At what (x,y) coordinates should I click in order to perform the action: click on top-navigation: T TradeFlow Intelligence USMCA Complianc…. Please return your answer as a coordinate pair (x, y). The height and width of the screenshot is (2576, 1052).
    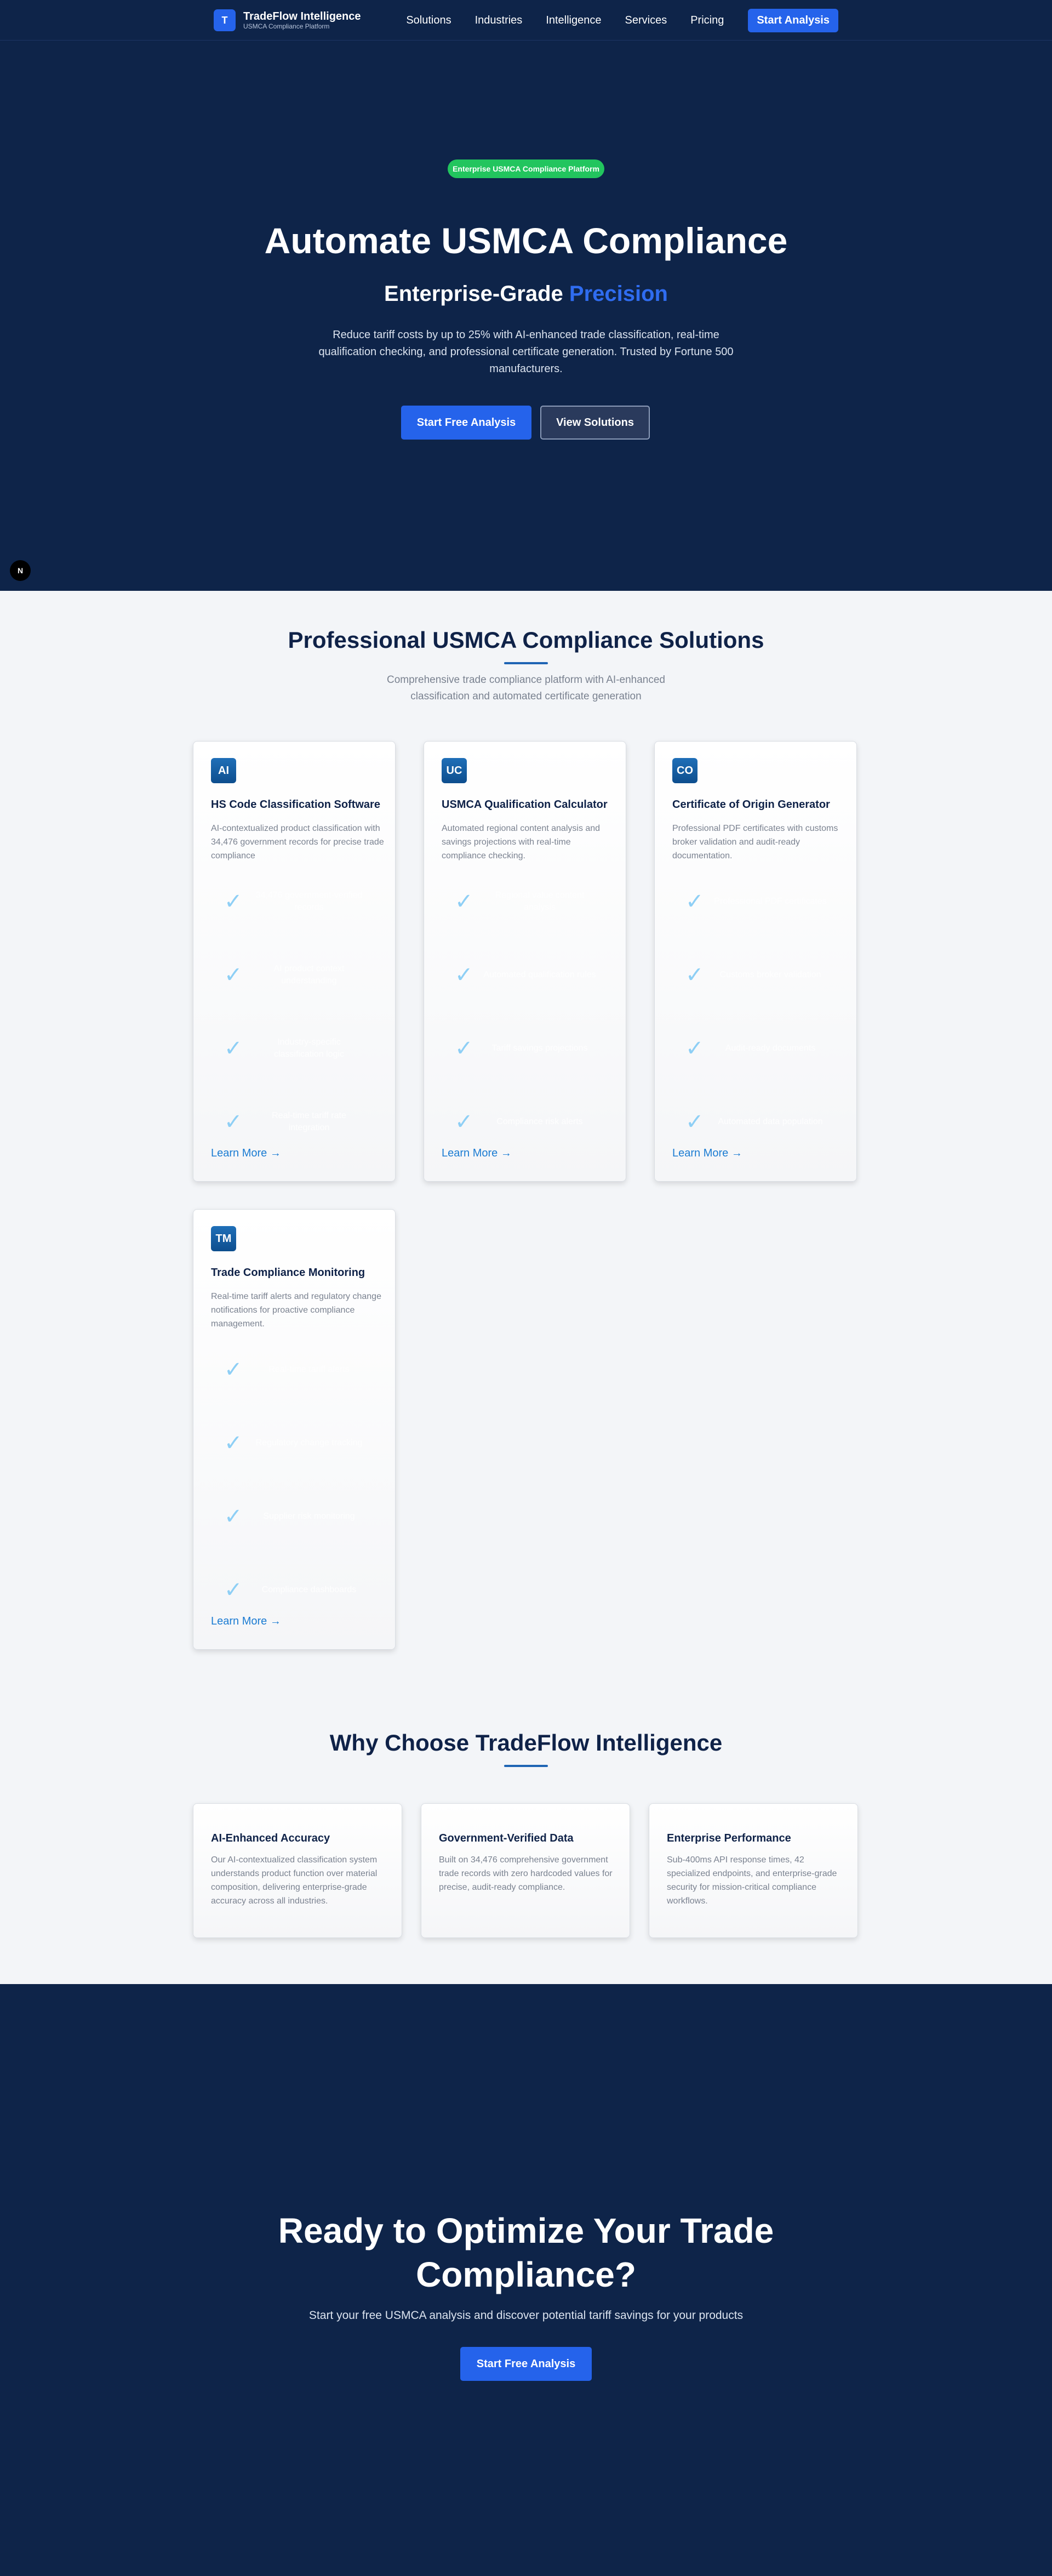
    Looking at the image, I should click on (526, 20).